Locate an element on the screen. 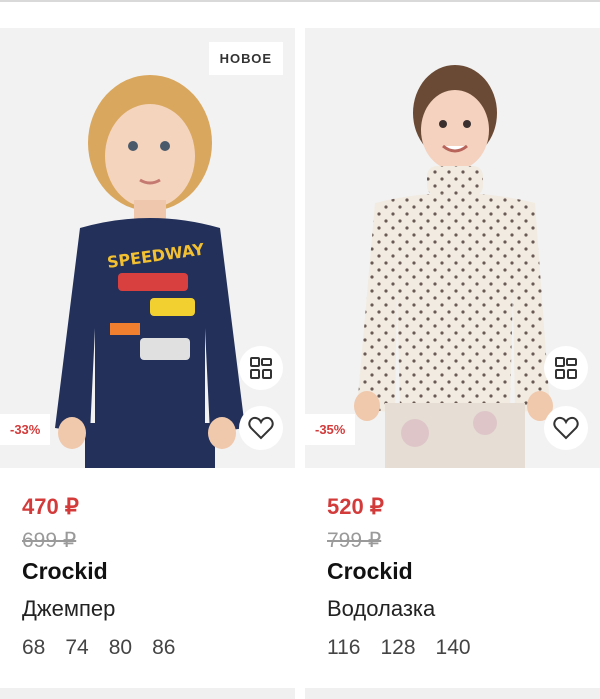 The height and width of the screenshot is (699, 600). size-option: 116 is located at coordinates (344, 647).